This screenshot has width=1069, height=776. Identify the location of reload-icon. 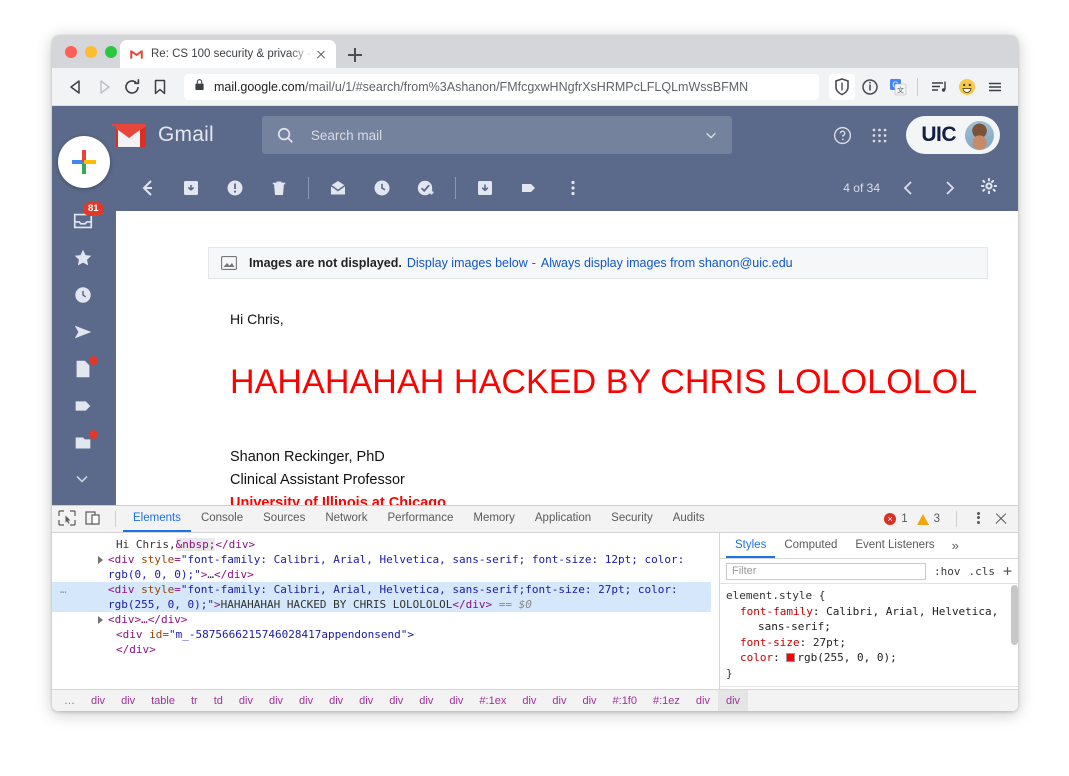
(132, 87).